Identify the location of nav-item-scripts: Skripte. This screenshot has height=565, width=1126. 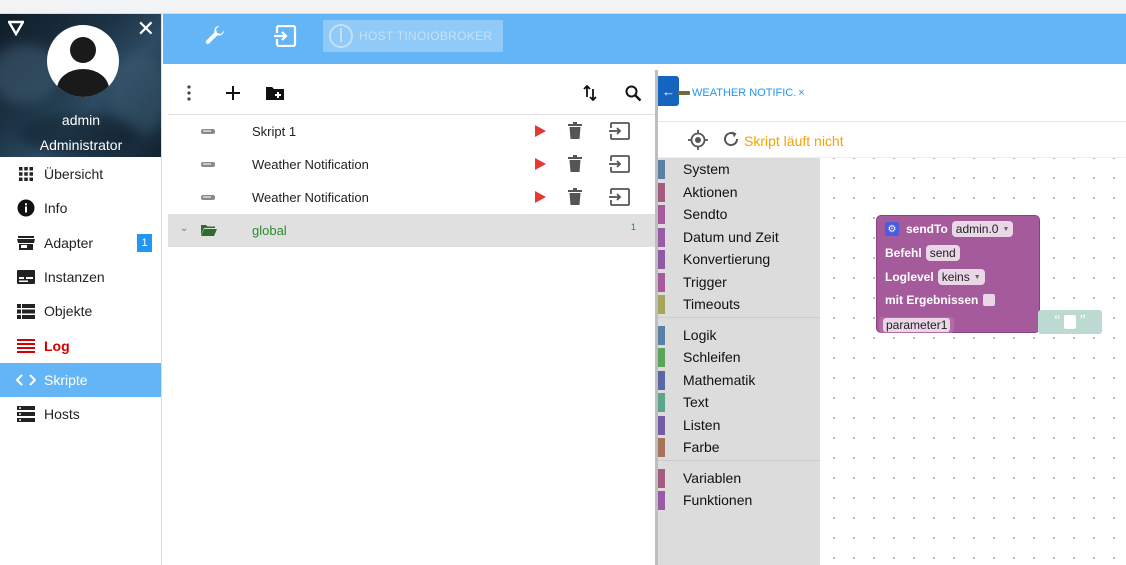
(80, 380).